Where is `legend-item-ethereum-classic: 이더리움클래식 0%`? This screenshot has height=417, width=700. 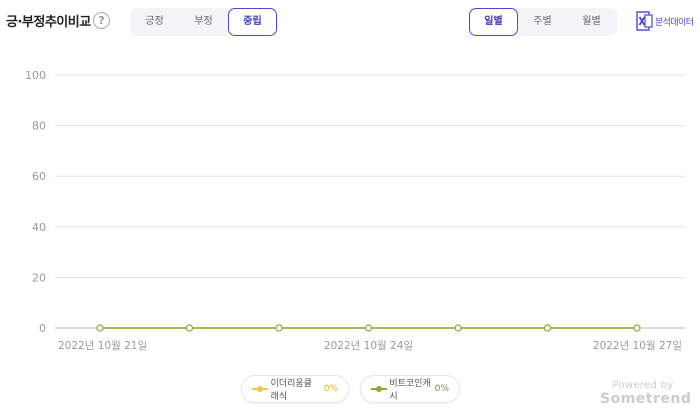
legend-item-ethereum-classic: 이더리움클래식 0% is located at coordinates (295, 389).